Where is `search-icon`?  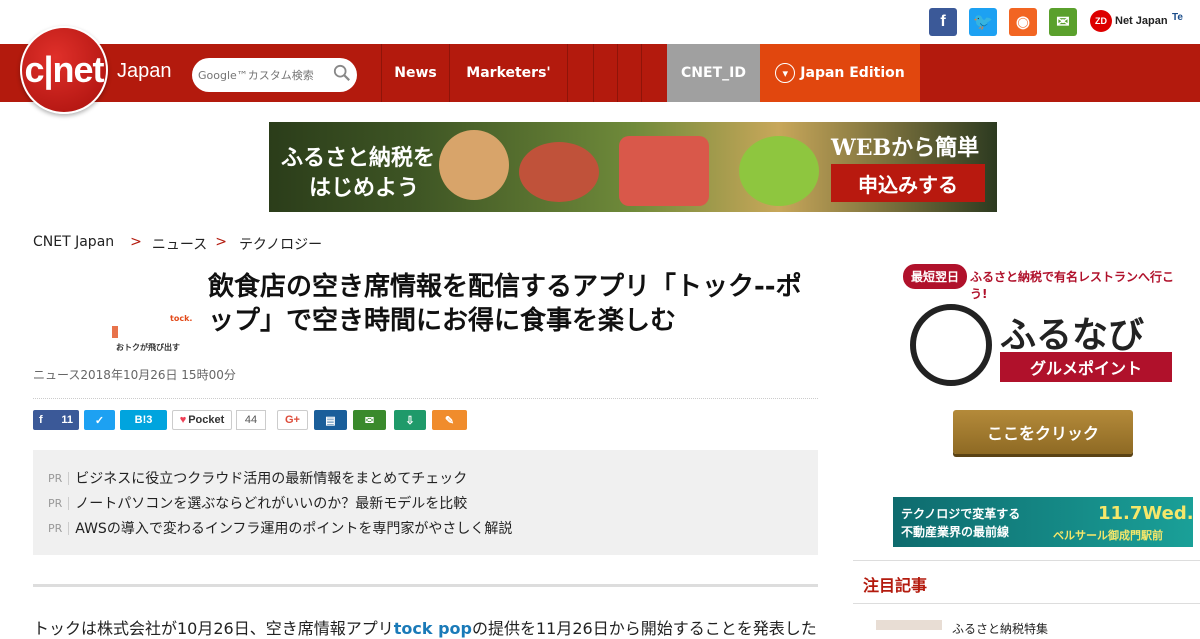 search-icon is located at coordinates (342, 73).